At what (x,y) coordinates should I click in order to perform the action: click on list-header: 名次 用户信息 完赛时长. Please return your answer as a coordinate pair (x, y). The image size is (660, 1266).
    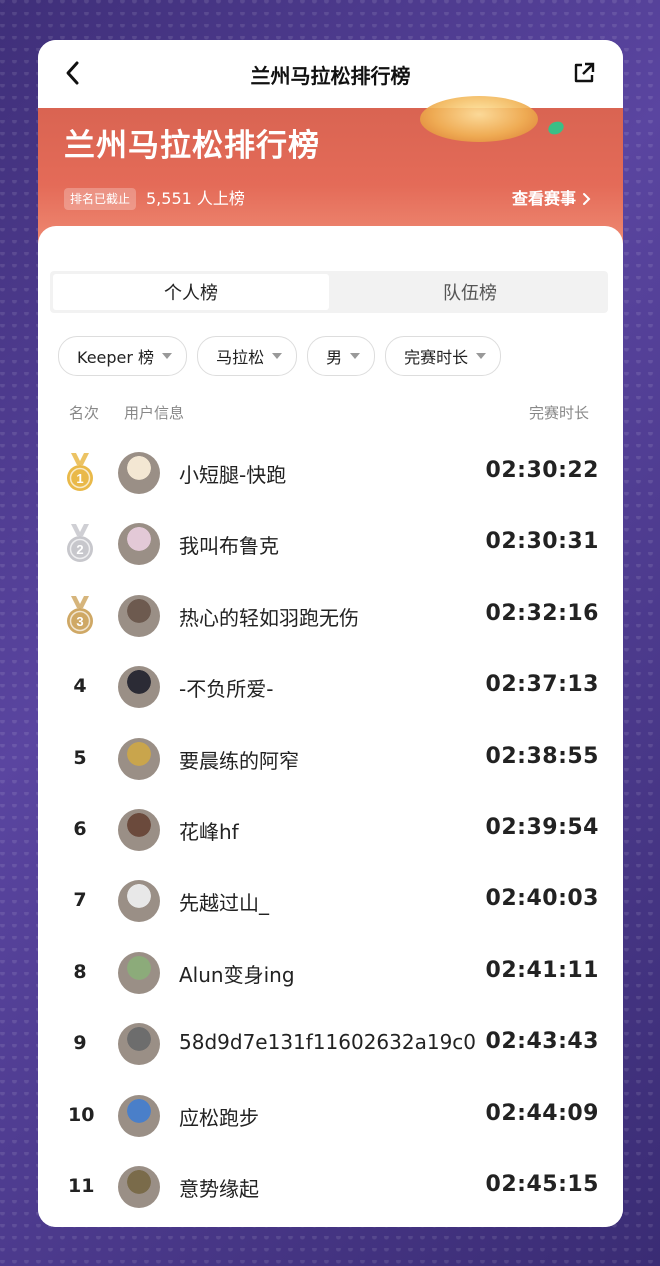
    Looking at the image, I should click on (330, 413).